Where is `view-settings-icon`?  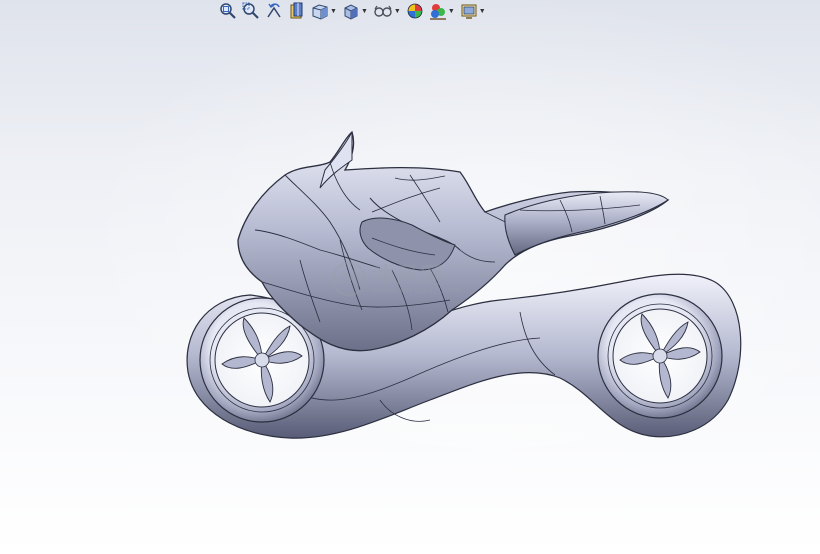 view-settings-icon is located at coordinates (469, 11).